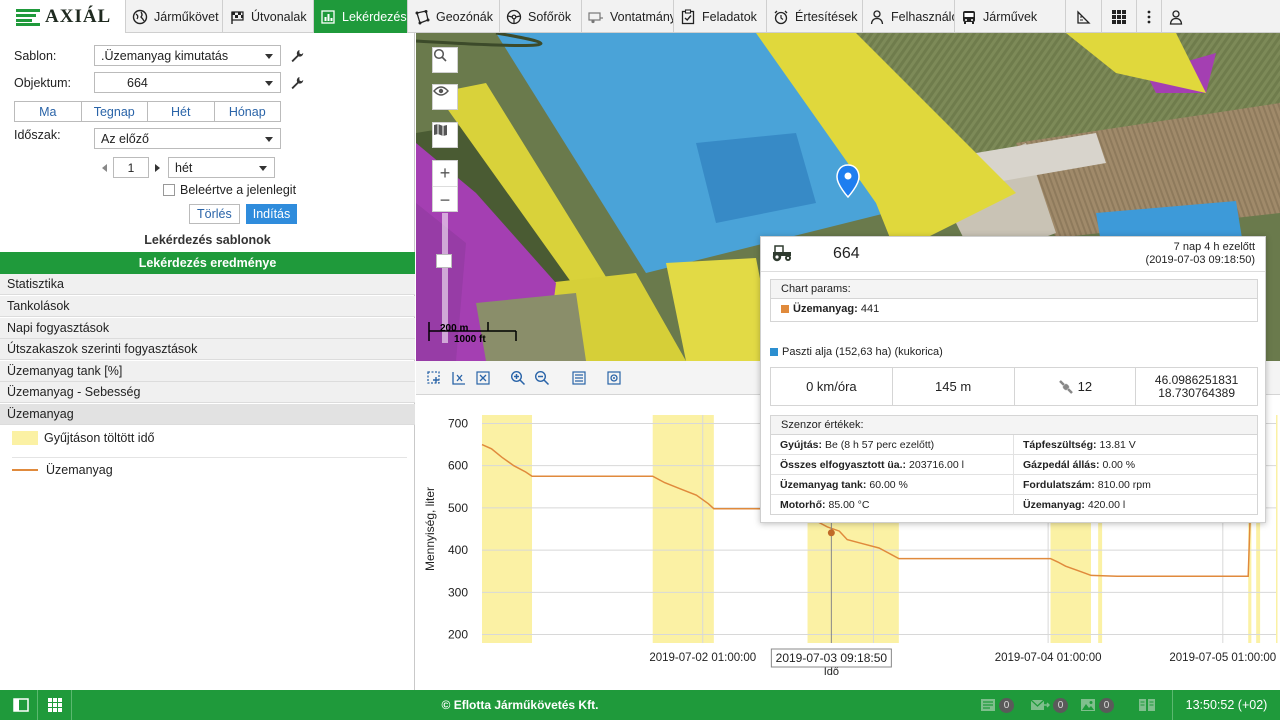 Image resolution: width=1280 pixels, height=720 pixels. I want to click on tab-jarmuvek: Járművek, so click(1010, 16).